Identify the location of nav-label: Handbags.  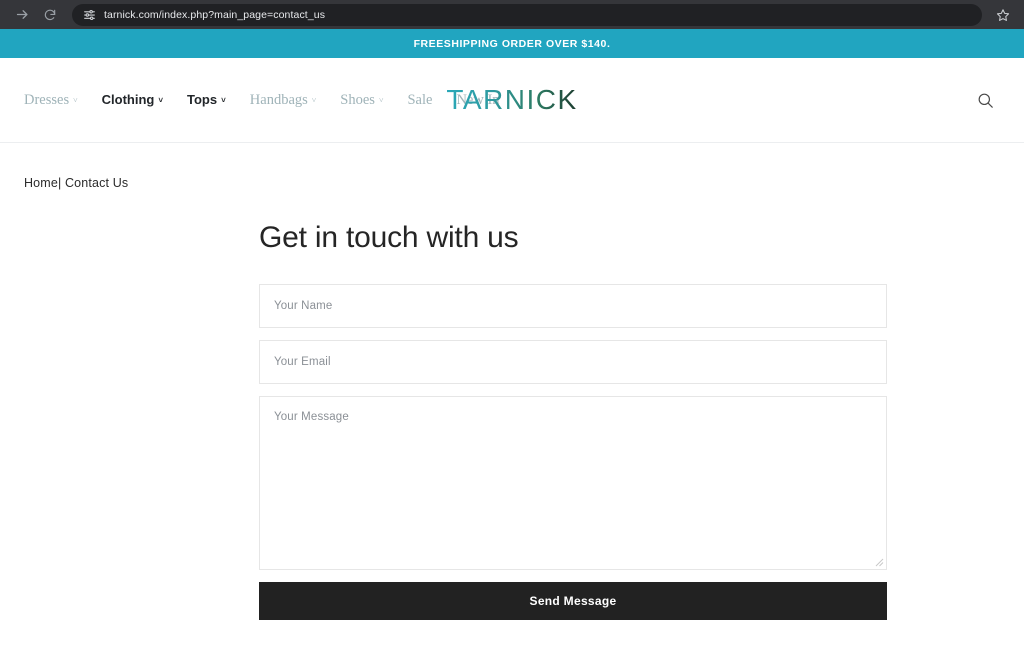
(278, 99).